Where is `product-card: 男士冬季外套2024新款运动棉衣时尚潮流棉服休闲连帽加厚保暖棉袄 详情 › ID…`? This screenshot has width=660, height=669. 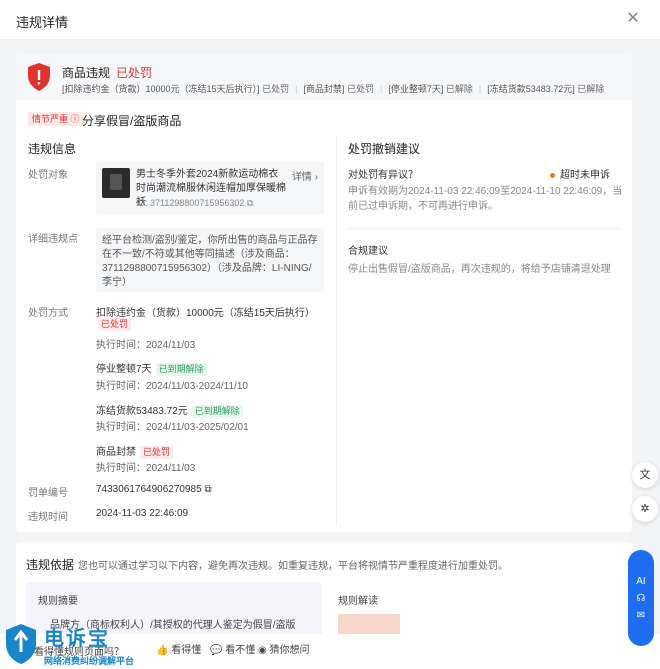 product-card: 男士冬季外套2024新款运动棉衣时尚潮流棉服休闲连帽加厚保暖棉袄 详情 › ID… is located at coordinates (210, 188).